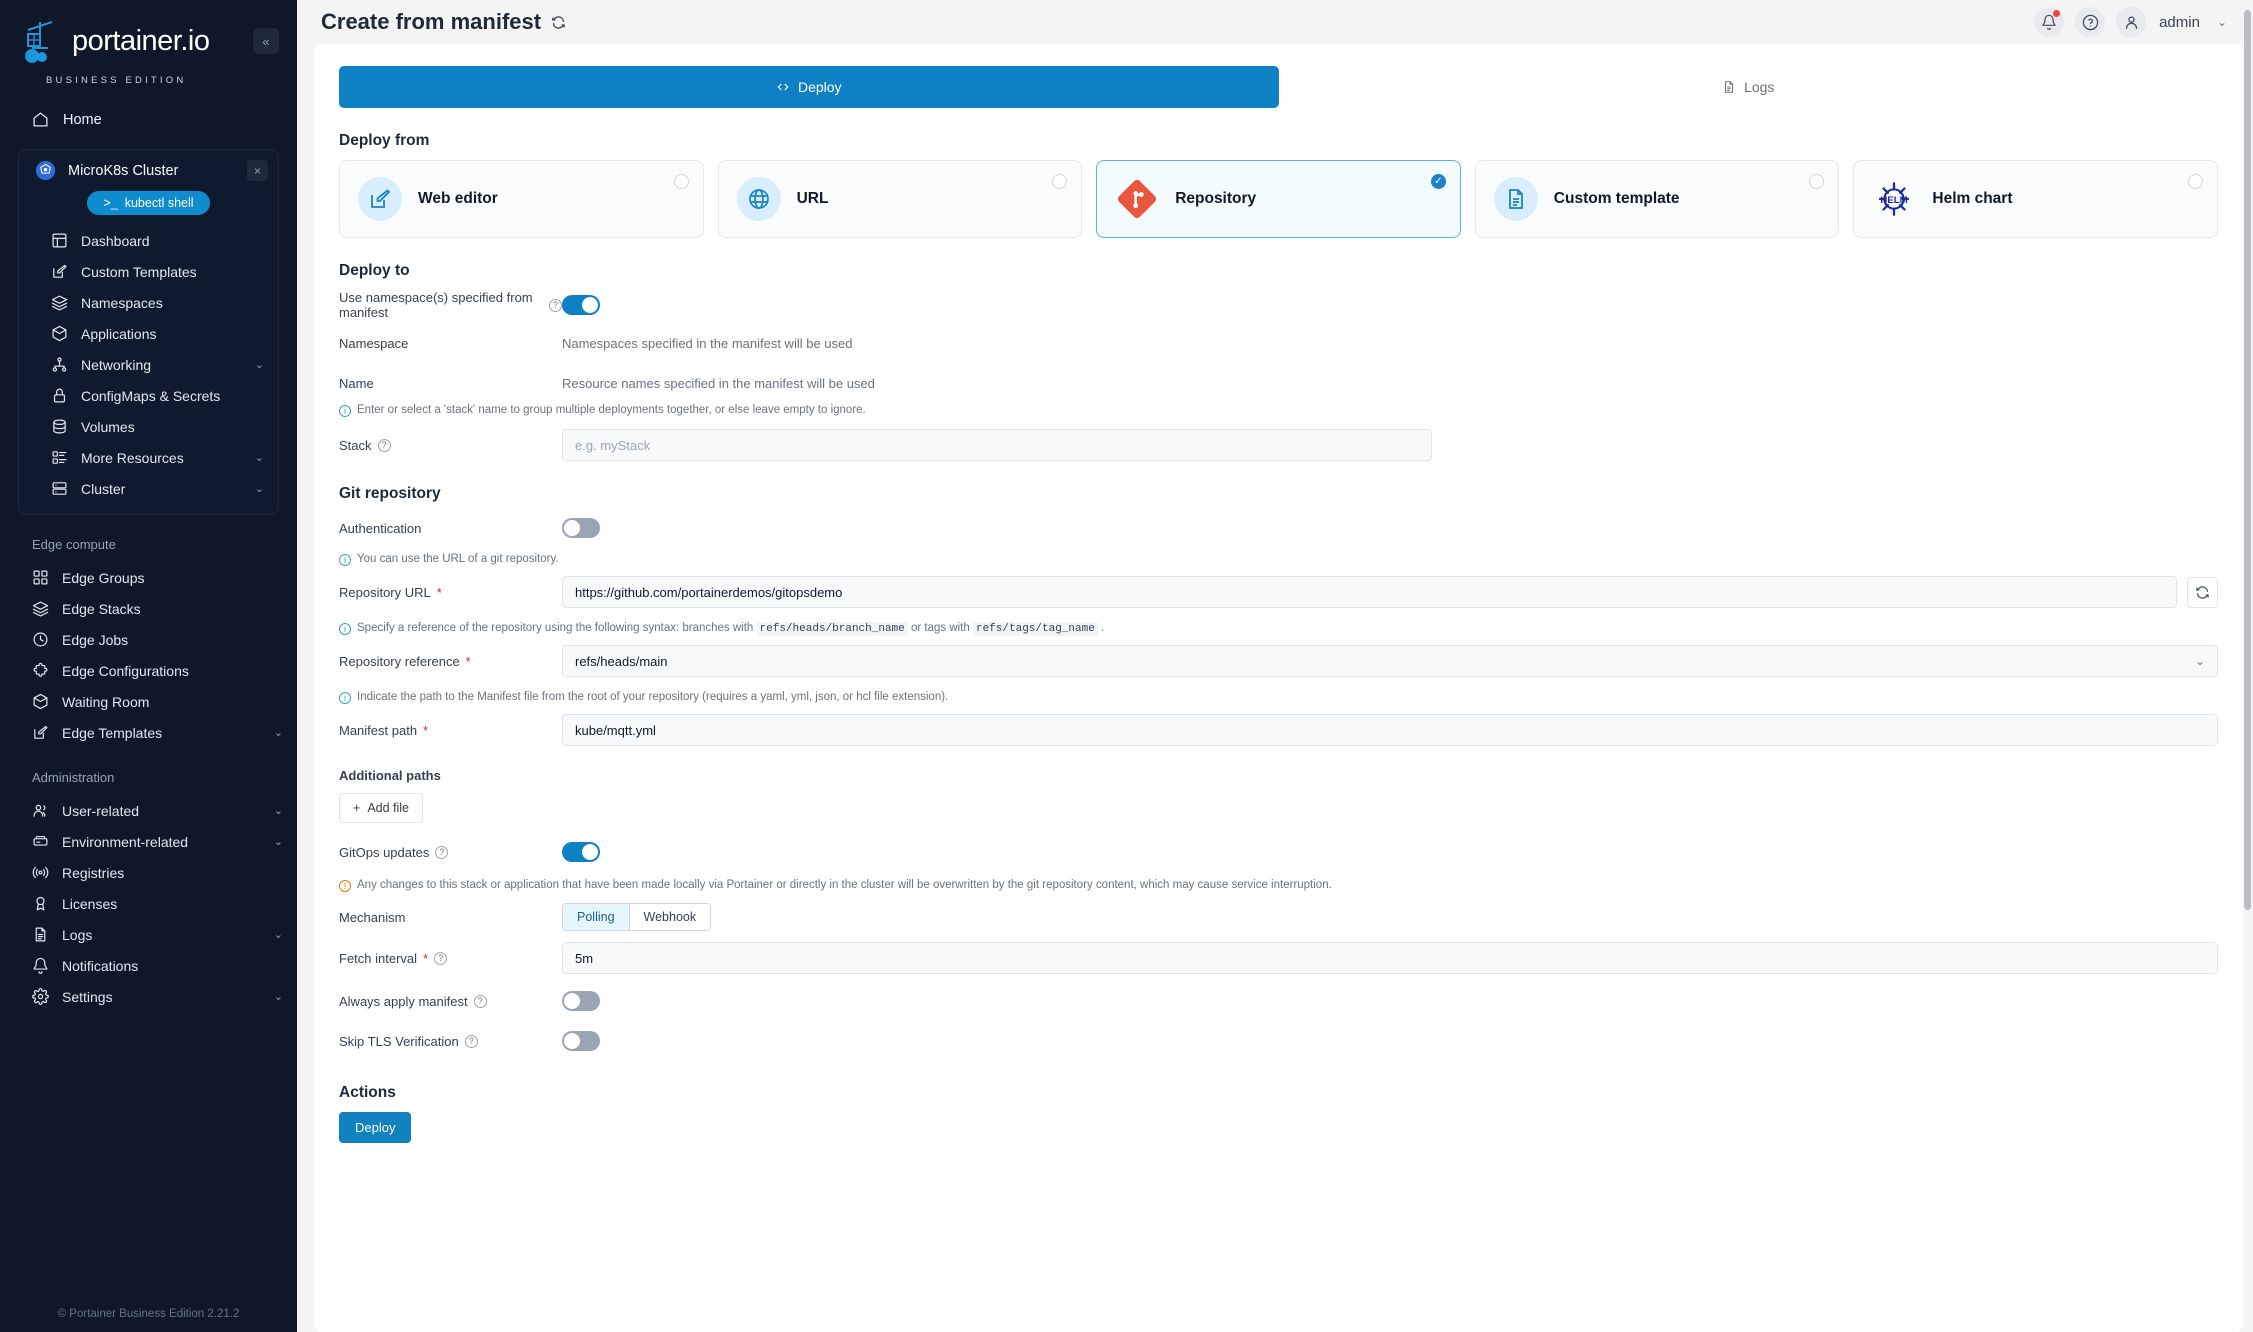 The image size is (2253, 1332). I want to click on page-scrollbar, so click(2247, 666).